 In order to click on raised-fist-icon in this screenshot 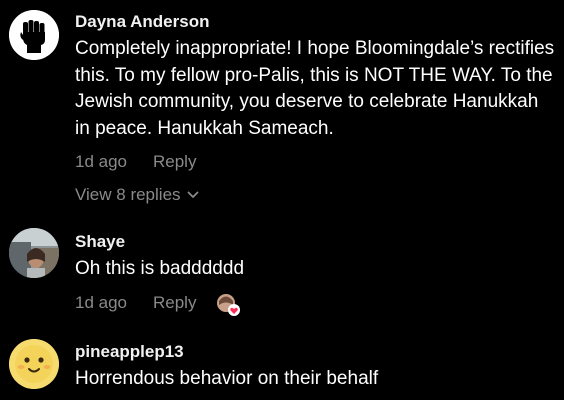, I will do `click(34, 35)`.